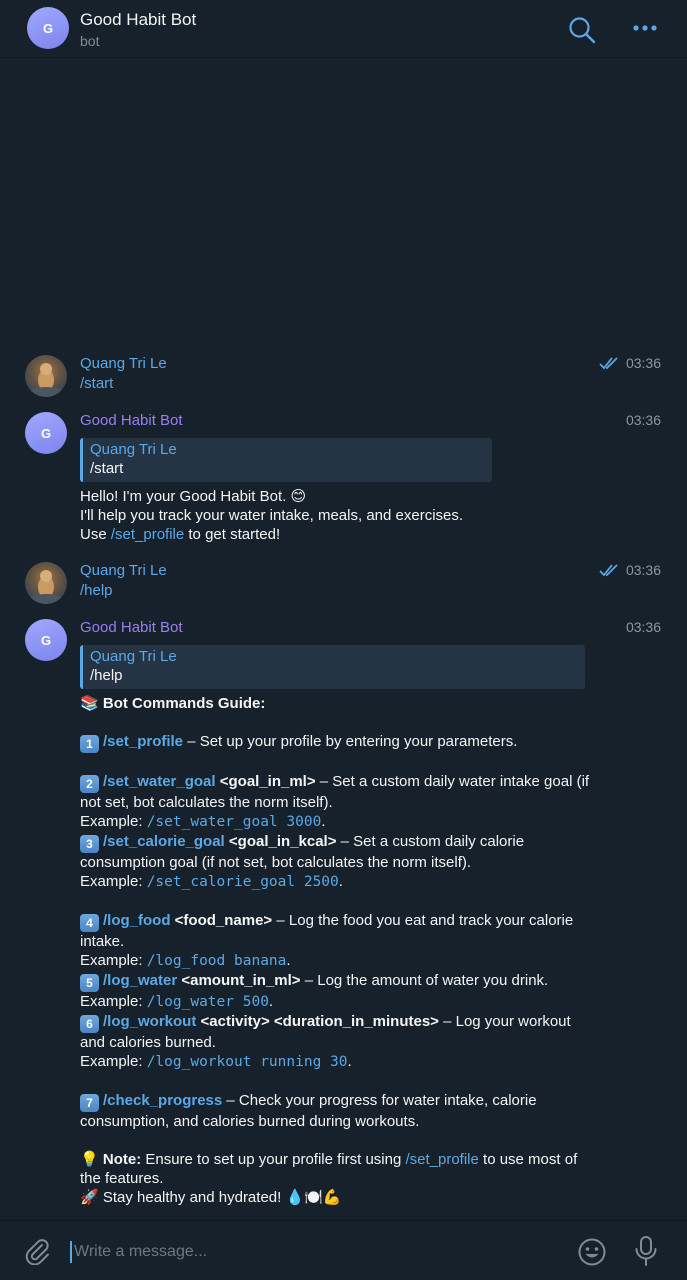 This screenshot has width=687, height=1280. What do you see at coordinates (107, 468) in the screenshot?
I see `reply-text: /start` at bounding box center [107, 468].